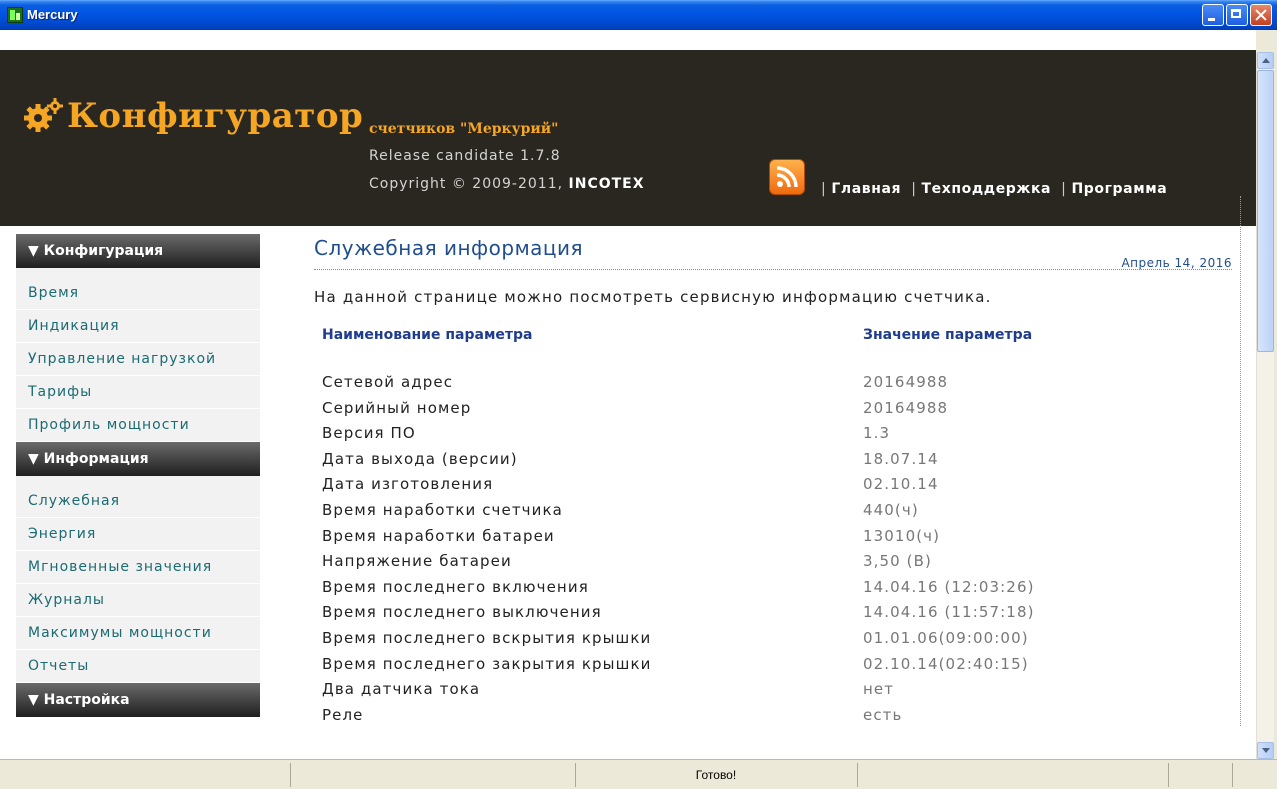 The height and width of the screenshot is (789, 1277). I want to click on nav-home-link: Главная, so click(866, 189).